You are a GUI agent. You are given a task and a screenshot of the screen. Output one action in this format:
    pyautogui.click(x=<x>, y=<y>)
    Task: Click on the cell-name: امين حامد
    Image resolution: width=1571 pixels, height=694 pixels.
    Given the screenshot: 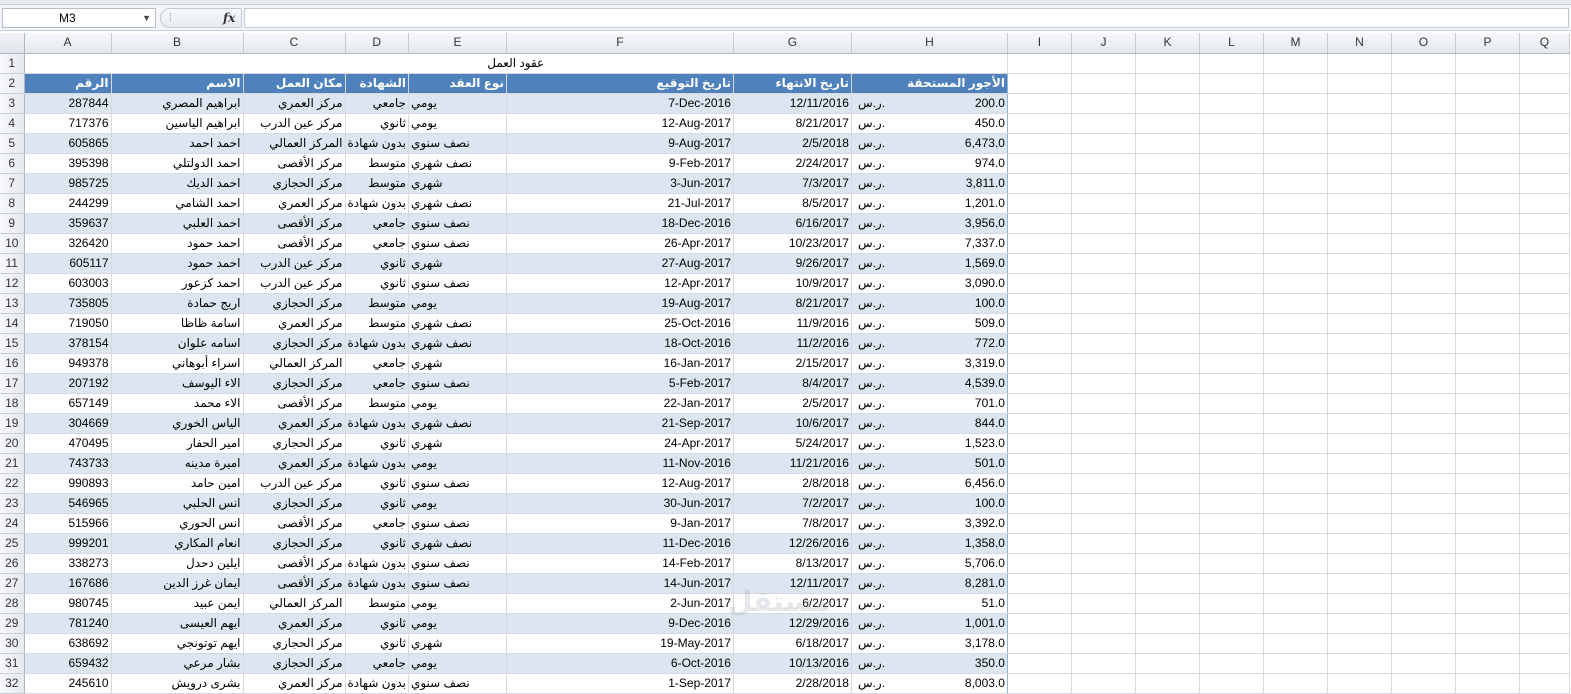 What is the action you would take?
    pyautogui.click(x=177, y=483)
    